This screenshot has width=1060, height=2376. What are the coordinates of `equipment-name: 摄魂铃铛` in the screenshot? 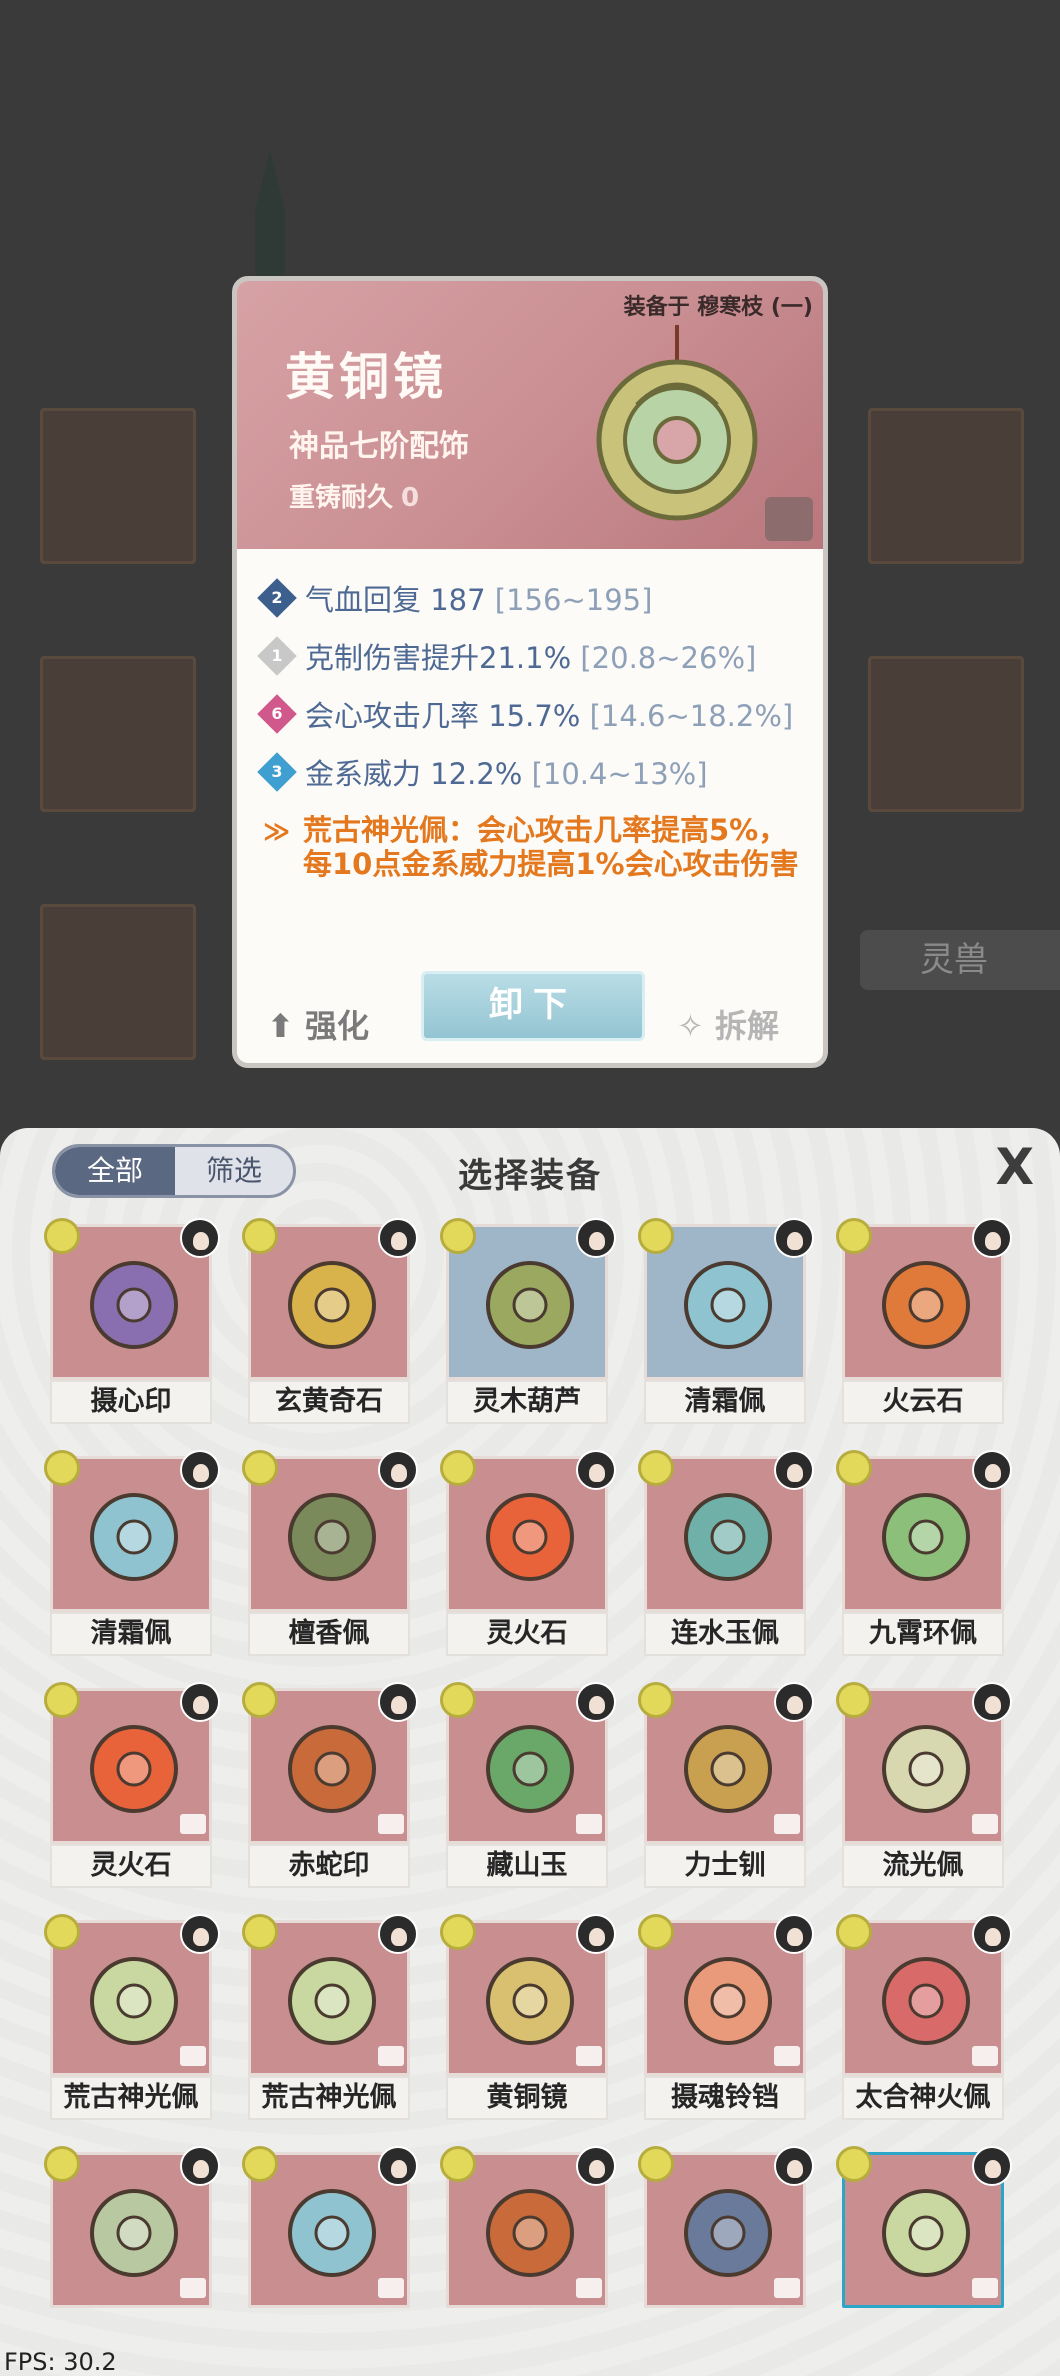 It's located at (725, 2098).